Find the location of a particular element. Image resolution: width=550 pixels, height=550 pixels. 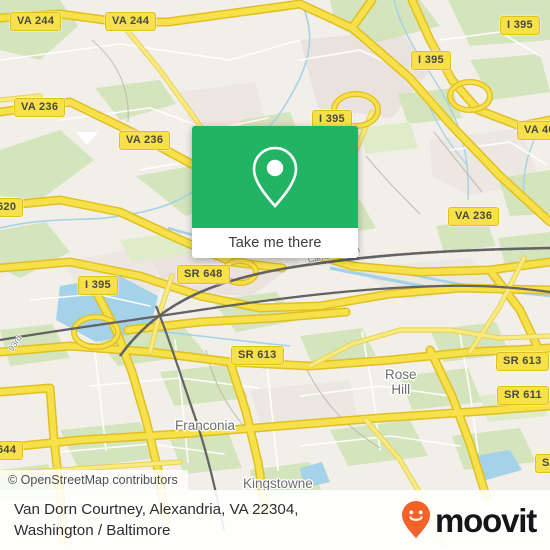

moovit-logo: moovit is located at coordinates (469, 520).